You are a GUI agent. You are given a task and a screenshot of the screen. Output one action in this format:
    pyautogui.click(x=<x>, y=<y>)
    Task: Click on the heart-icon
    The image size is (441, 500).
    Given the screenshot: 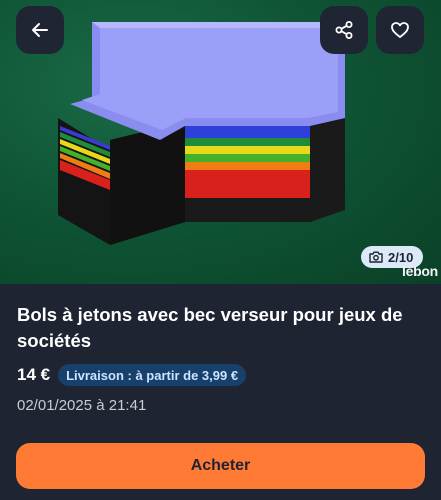 What is the action you would take?
    pyautogui.click(x=400, y=30)
    